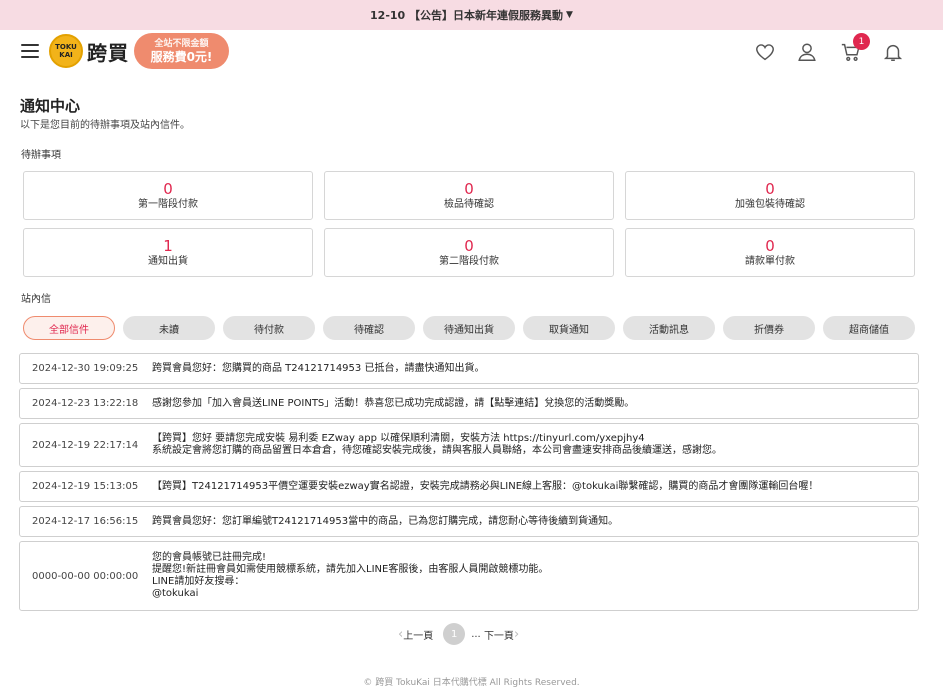 This screenshot has width=943, height=695. Describe the element at coordinates (469, 204) in the screenshot. I see `todo-label: 檢品待確認` at that location.